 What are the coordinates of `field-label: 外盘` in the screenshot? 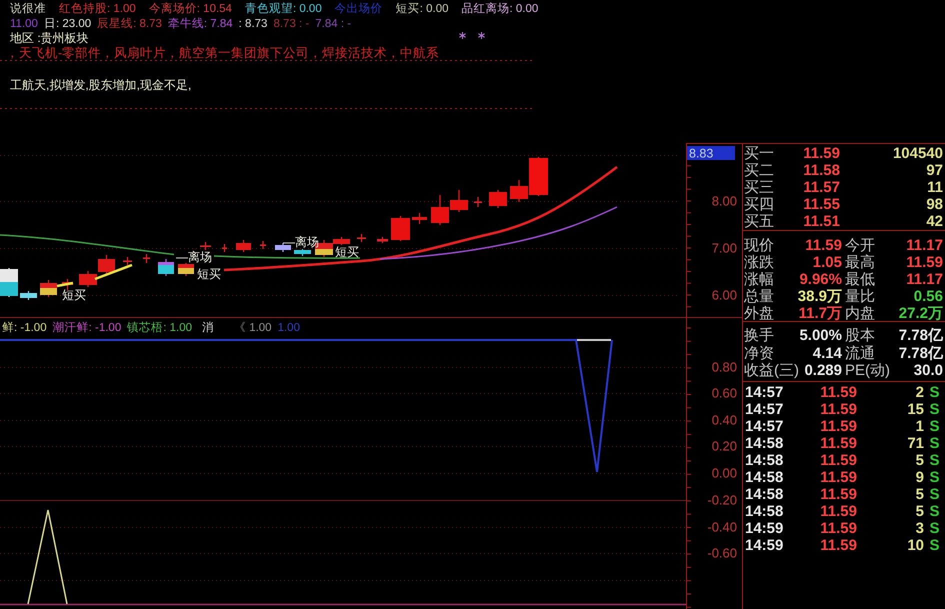 It's located at (759, 313).